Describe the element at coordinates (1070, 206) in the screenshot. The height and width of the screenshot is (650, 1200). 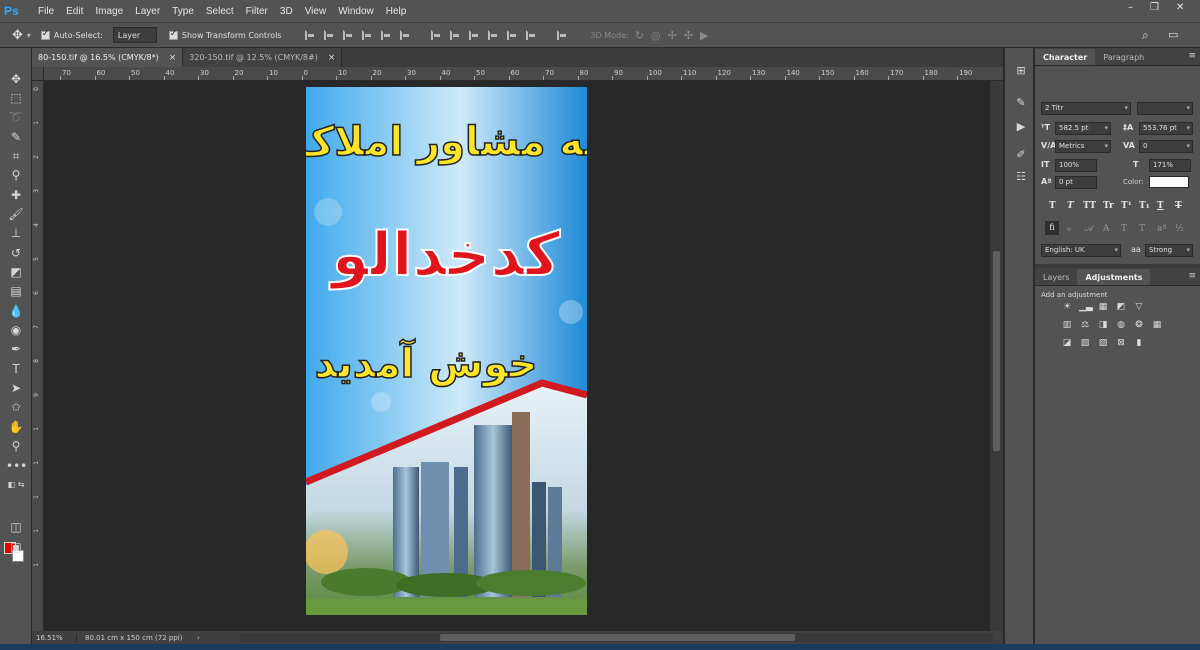
I see `faux-italic-icon: T` at that location.